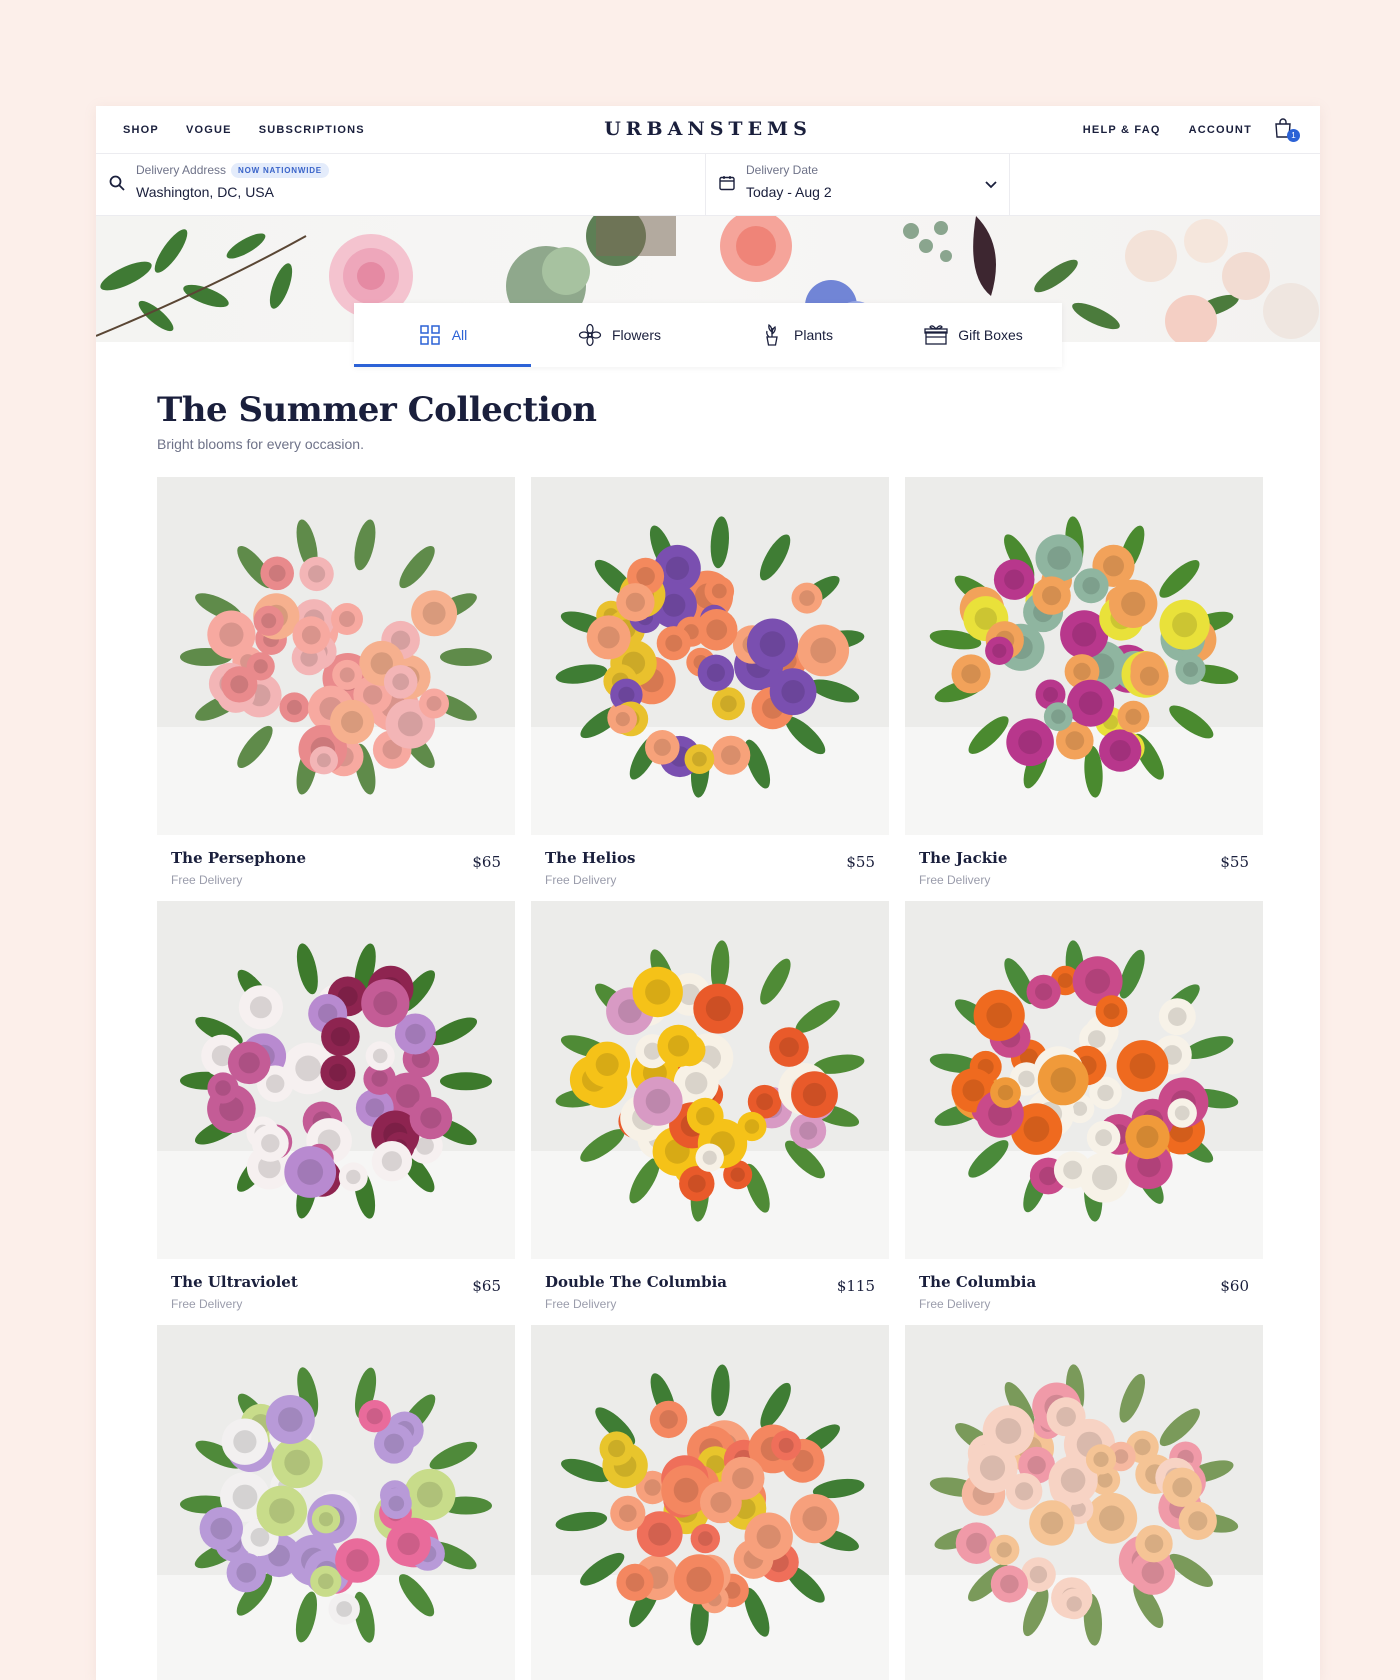 This screenshot has height=1680, width=1400. What do you see at coordinates (209, 130) in the screenshot?
I see `nav-vogue: VOGUE` at bounding box center [209, 130].